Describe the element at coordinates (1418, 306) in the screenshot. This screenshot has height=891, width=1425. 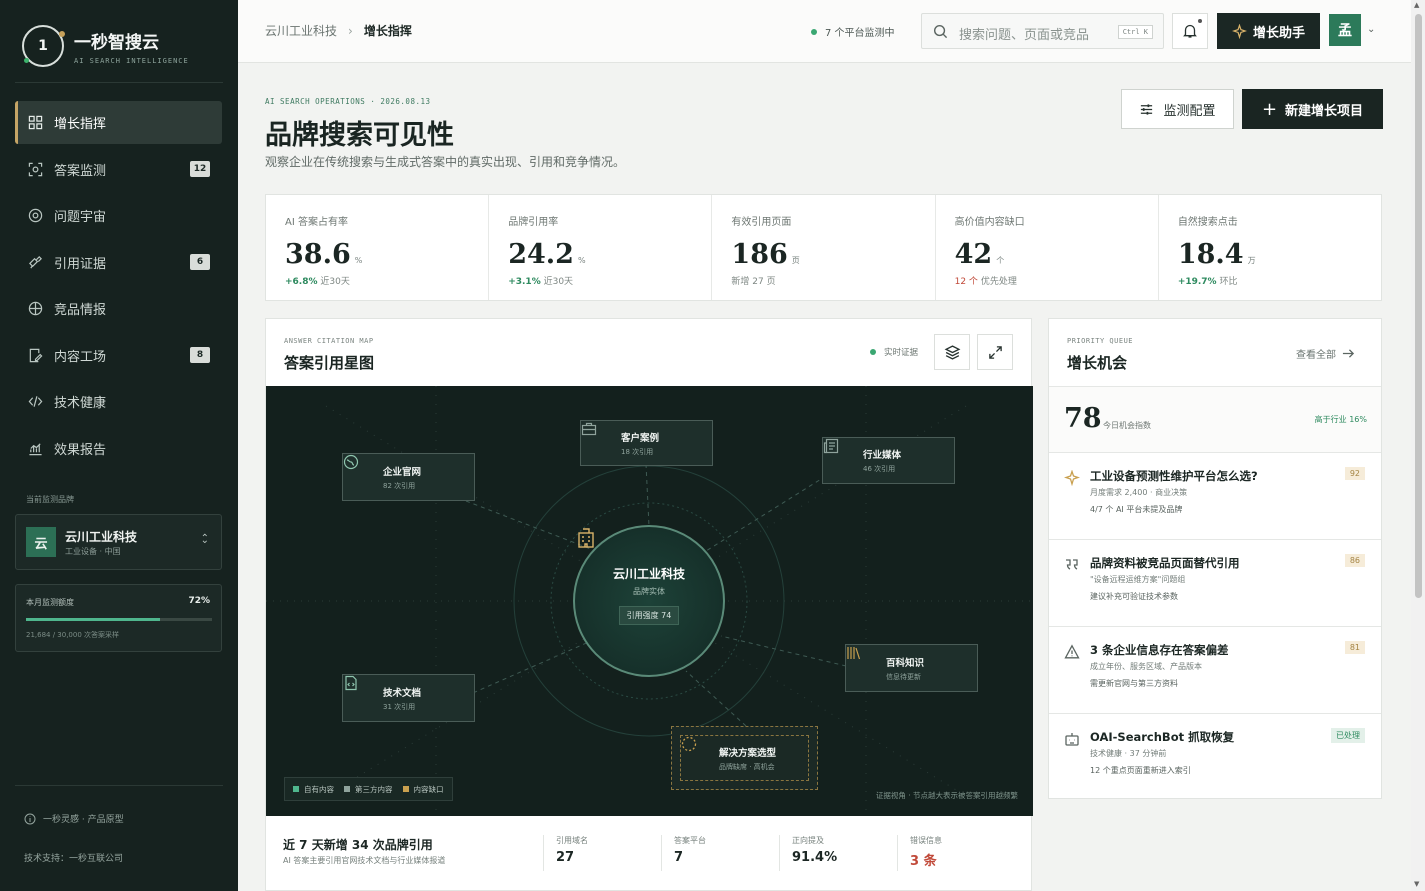
I see `scroll-thumb` at that location.